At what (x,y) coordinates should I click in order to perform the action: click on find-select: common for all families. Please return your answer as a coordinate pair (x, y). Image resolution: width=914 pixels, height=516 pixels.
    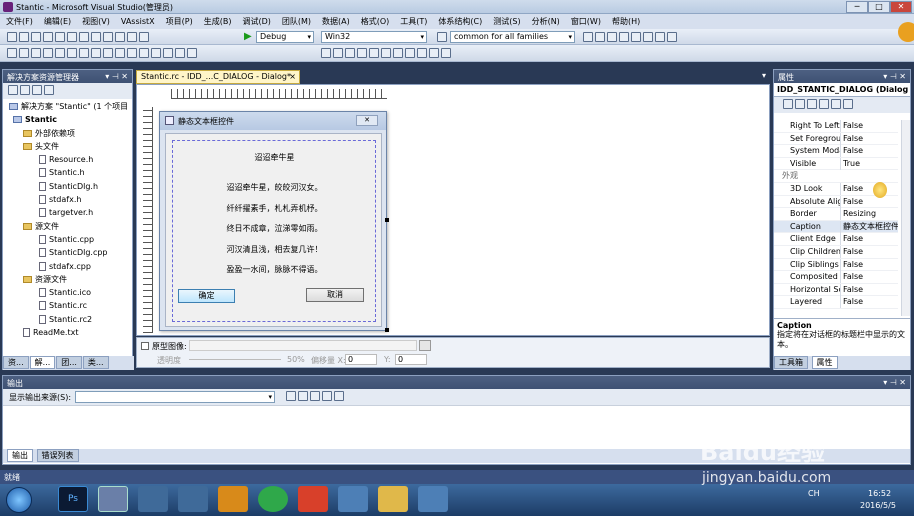
    Looking at the image, I should click on (512, 37).